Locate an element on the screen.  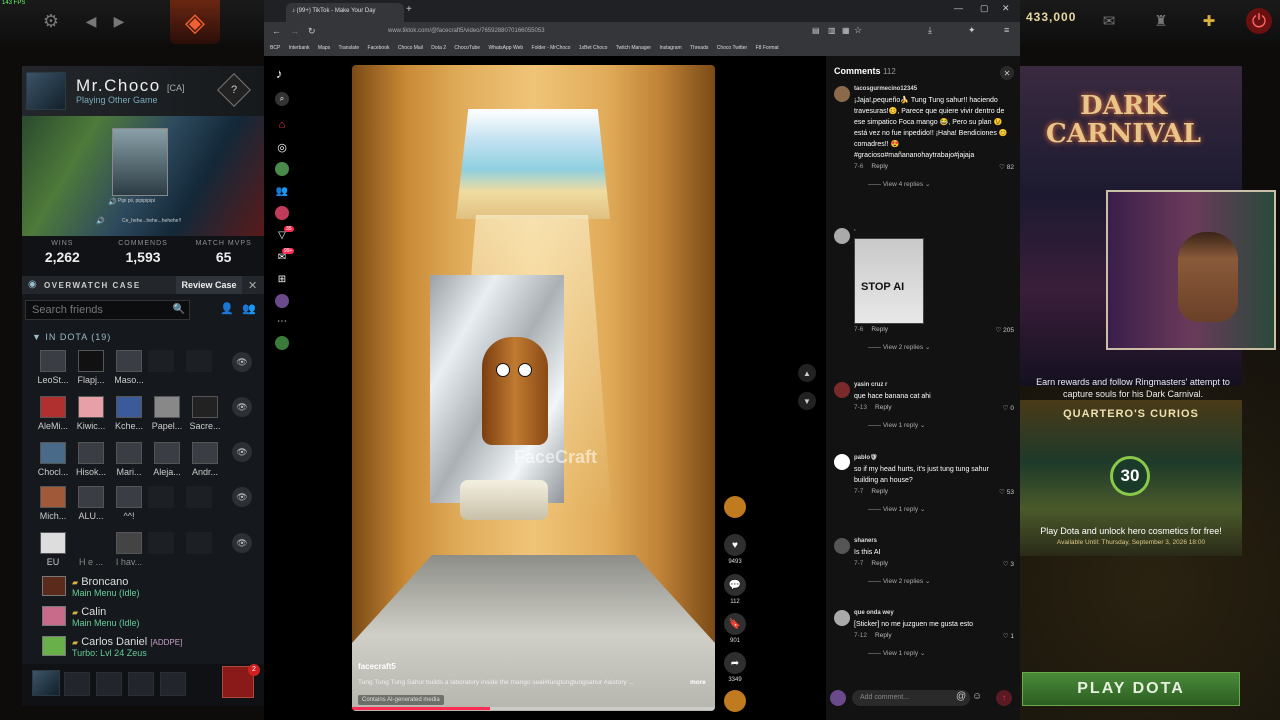
bookmark: Translate is located at coordinates (348, 48).